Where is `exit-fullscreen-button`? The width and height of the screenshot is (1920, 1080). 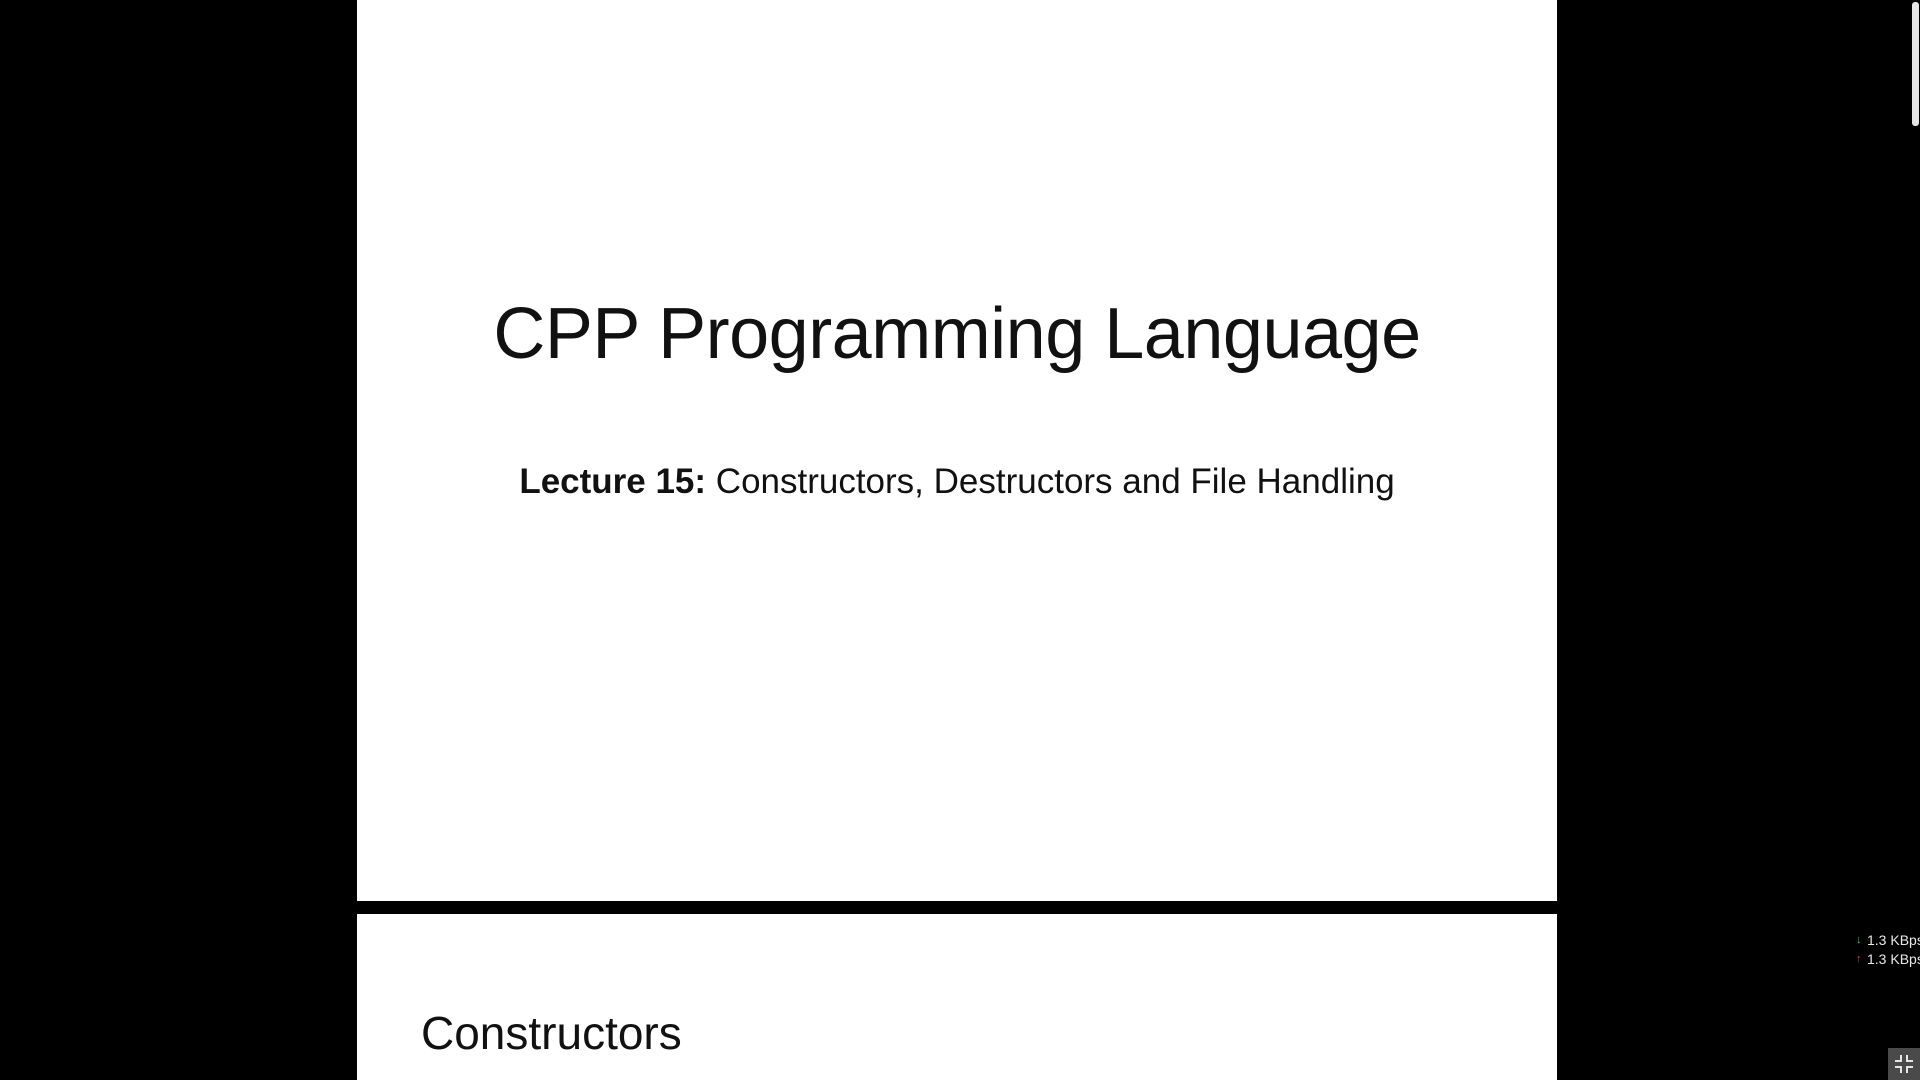
exit-fullscreen-button is located at coordinates (1904, 1064).